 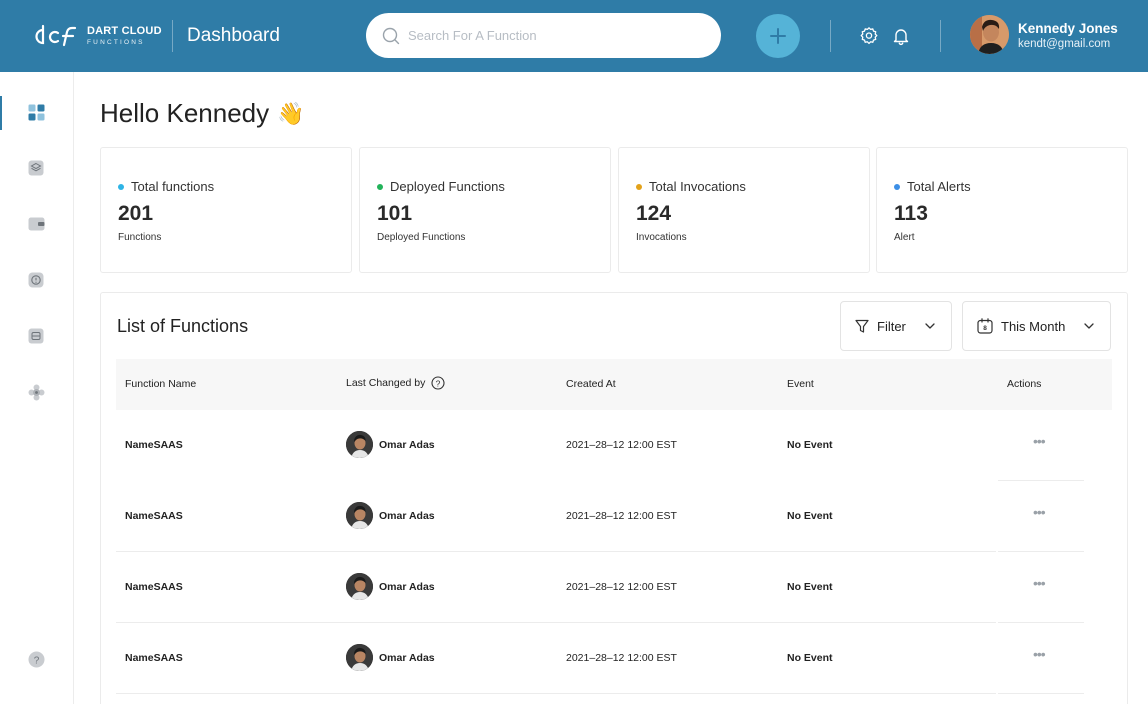 What do you see at coordinates (697, 186) in the screenshot?
I see `stat-title: Total Invocations` at bounding box center [697, 186].